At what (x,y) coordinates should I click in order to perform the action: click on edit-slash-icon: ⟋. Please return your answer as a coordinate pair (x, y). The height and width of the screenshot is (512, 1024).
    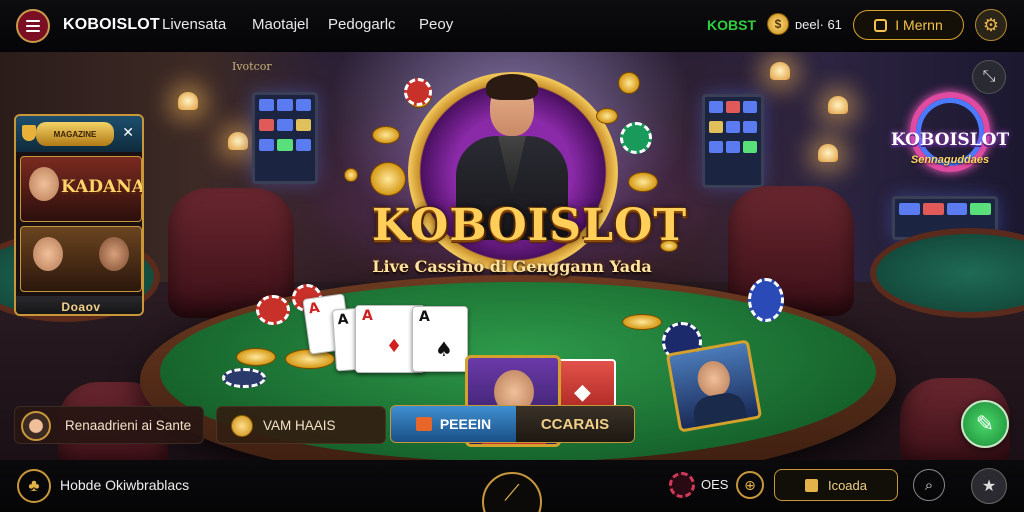
    Looking at the image, I should click on (512, 492).